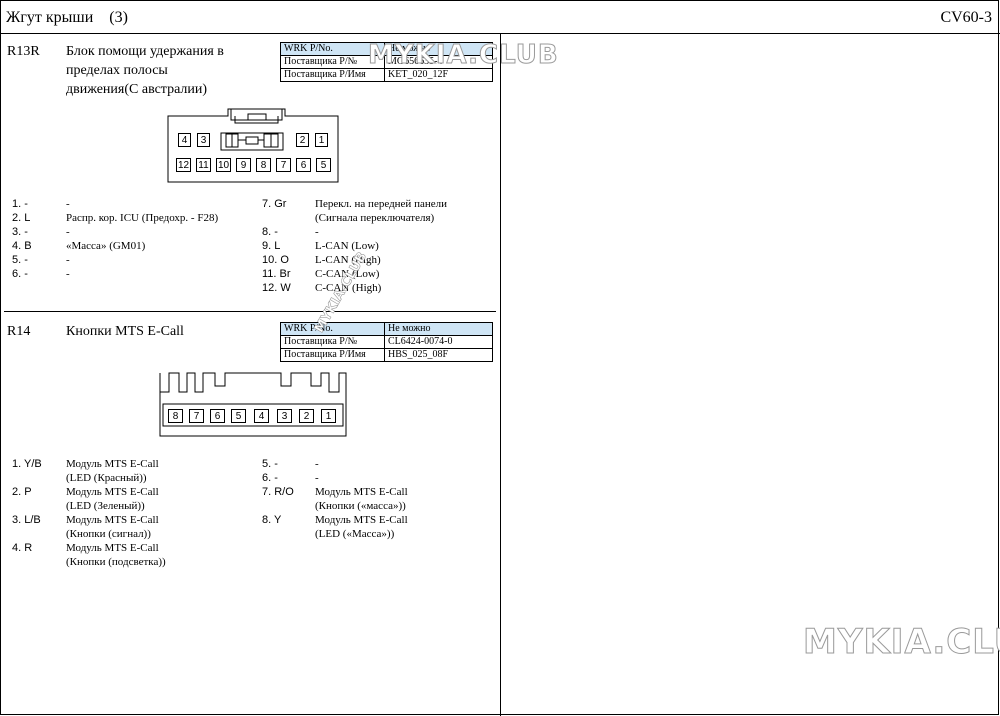 The image size is (1000, 716). I want to click on pin-description: (LED («Масса»)), so click(355, 534).